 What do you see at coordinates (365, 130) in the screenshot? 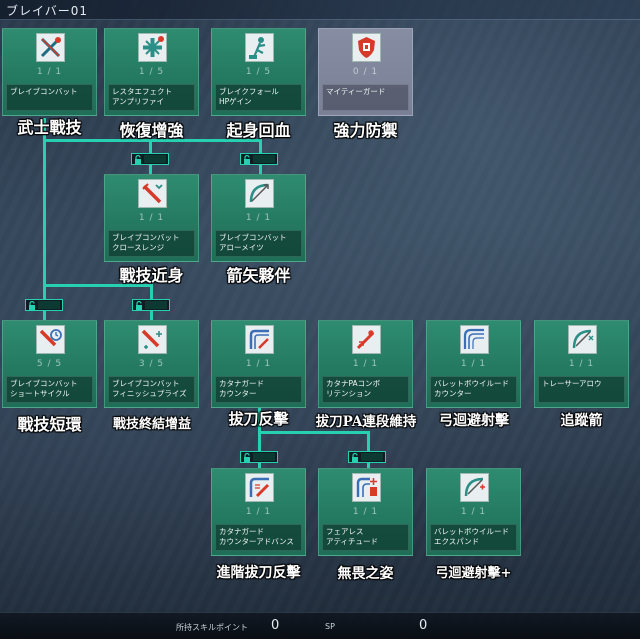
I see `skill-label-zh: 強力防禦` at bounding box center [365, 130].